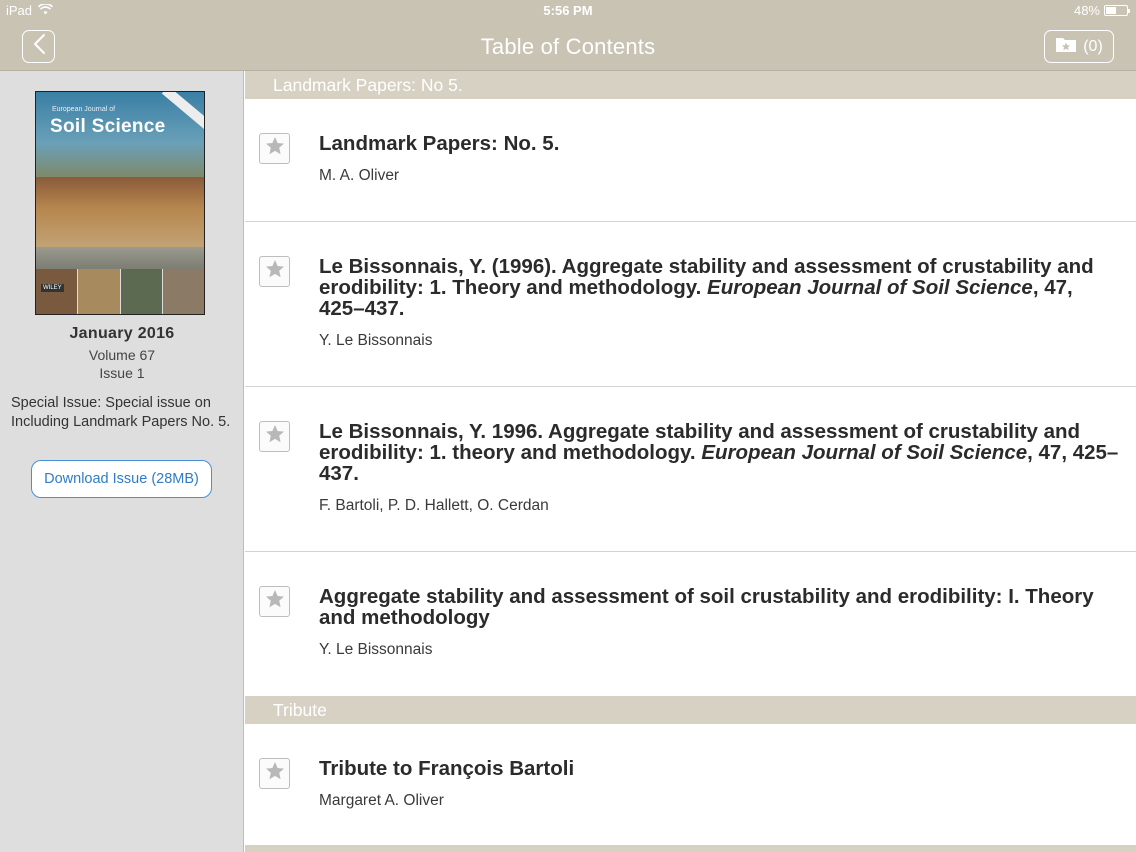 The width and height of the screenshot is (1136, 852). What do you see at coordinates (1086, 10) in the screenshot?
I see `battery-percent: 48%` at bounding box center [1086, 10].